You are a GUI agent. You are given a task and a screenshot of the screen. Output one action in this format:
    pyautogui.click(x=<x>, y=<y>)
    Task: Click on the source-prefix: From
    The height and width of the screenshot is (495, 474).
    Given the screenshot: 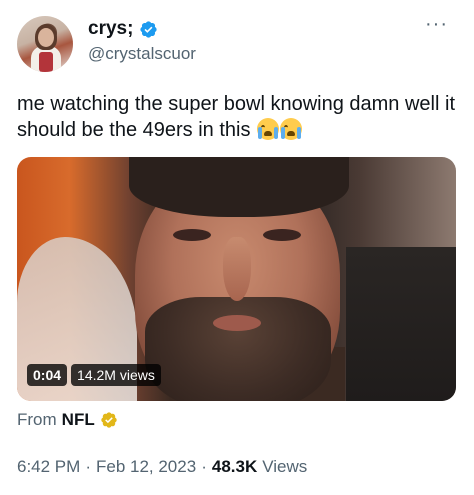 What is the action you would take?
    pyautogui.click(x=37, y=419)
    